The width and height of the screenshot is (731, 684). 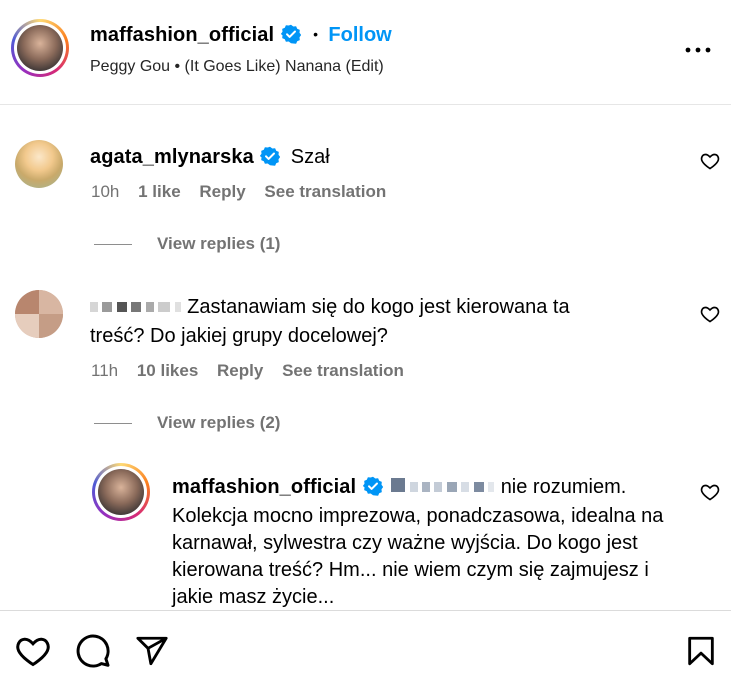 I want to click on heart-icon, so click(x=33, y=651).